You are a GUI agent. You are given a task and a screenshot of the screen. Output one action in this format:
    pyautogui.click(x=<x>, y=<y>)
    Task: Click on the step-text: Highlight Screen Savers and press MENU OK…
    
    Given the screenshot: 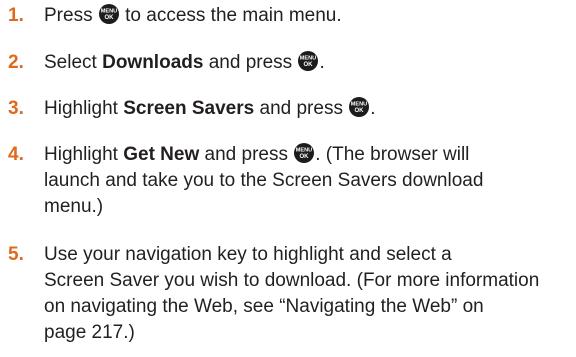 What is the action you would take?
    pyautogui.click(x=210, y=108)
    